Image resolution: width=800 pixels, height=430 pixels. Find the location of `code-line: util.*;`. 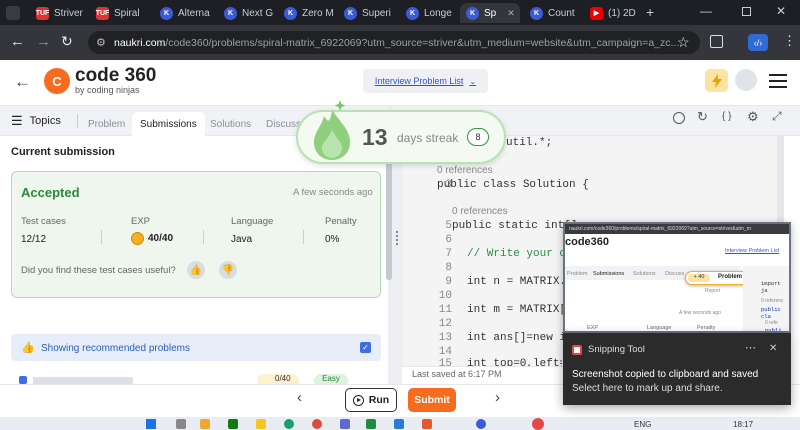

code-line: util.*; is located at coordinates (529, 143).